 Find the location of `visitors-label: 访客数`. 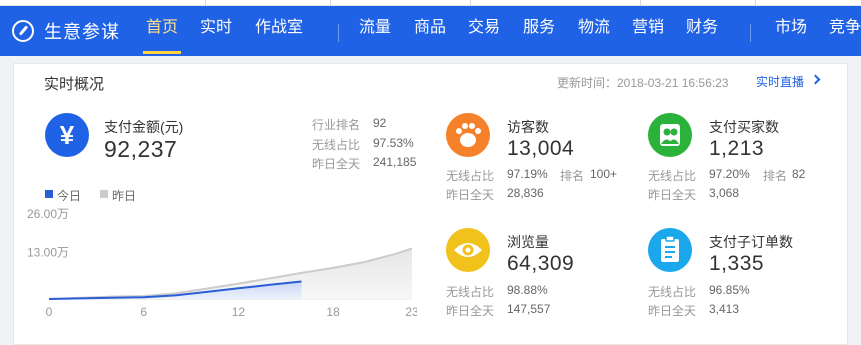

visitors-label: 访客数 is located at coordinates (528, 127).